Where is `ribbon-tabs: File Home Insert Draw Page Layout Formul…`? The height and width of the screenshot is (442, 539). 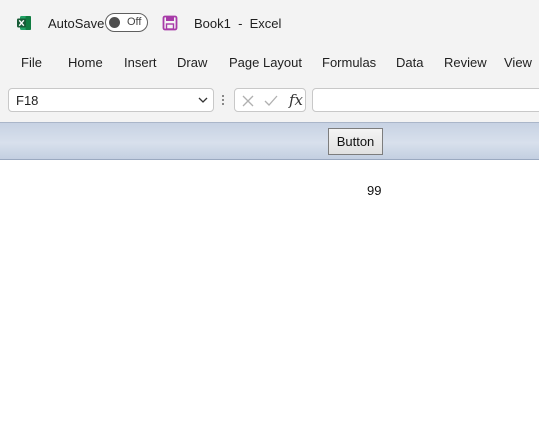
ribbon-tabs: File Home Insert Draw Page Layout Formul… is located at coordinates (269, 64).